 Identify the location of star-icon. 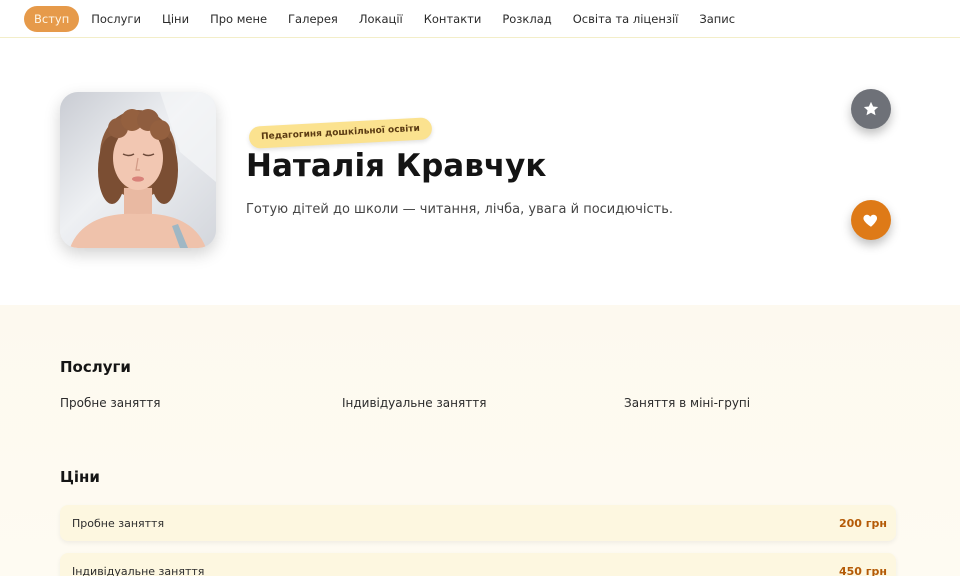
(871, 108).